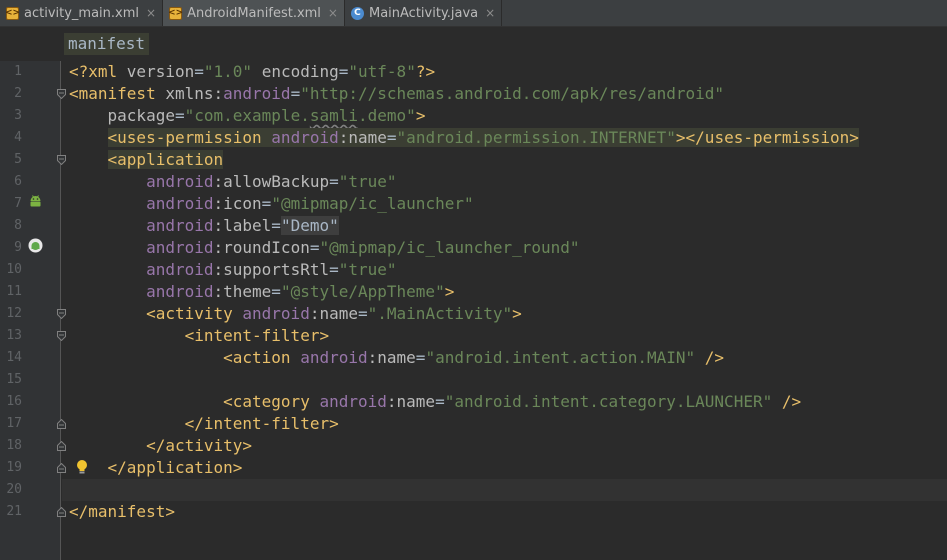 This screenshot has height=560, width=947. I want to click on code-line-13: <intent-filter>, so click(257, 335).